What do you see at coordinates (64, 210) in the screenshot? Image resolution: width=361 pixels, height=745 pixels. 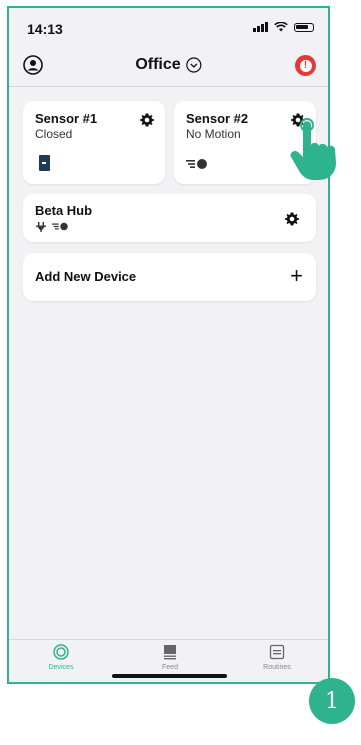 I see `device-name: Beta Hub` at bounding box center [64, 210].